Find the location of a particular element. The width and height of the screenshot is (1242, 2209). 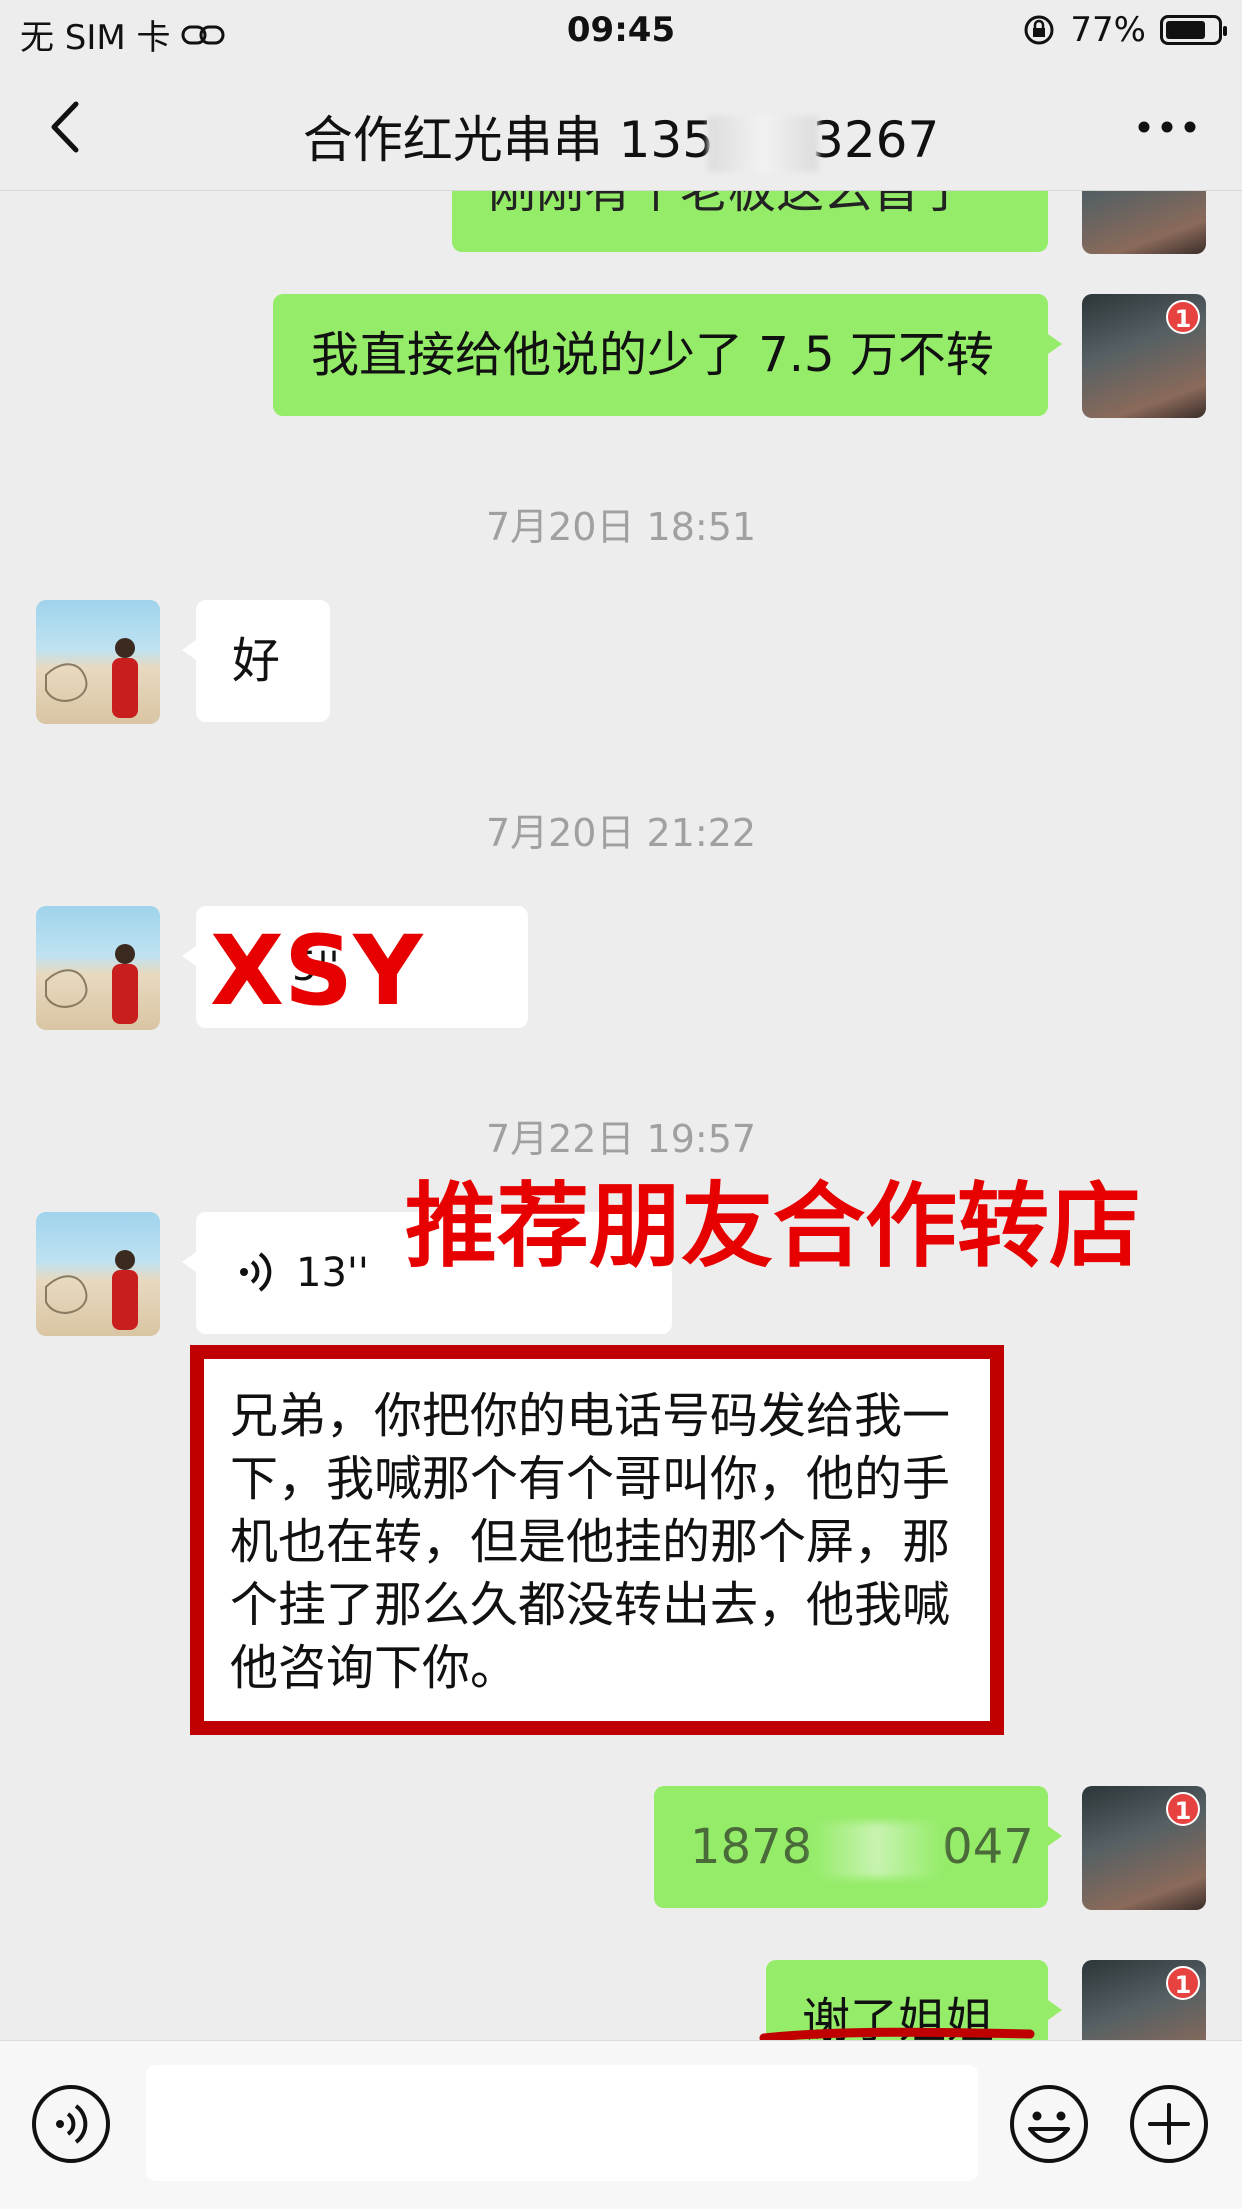

message-text-prefix: 1878 is located at coordinates (751, 1847).